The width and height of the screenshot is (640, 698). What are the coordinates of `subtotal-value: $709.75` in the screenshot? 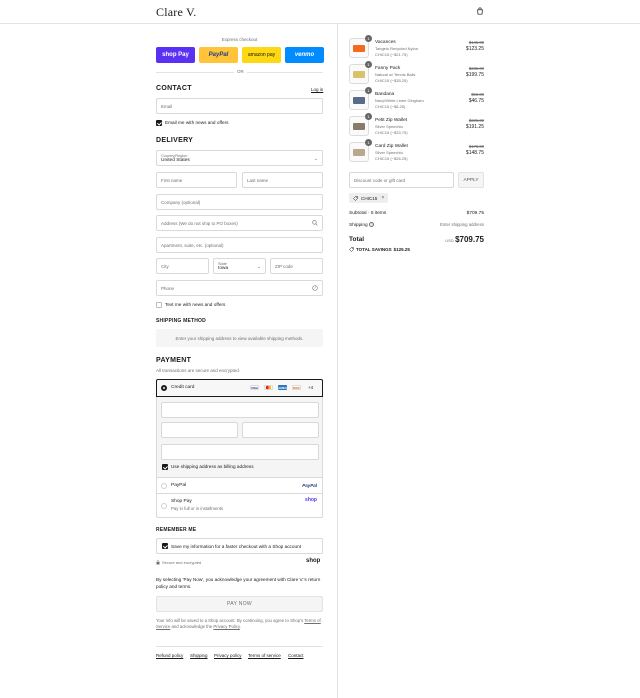 It's located at (475, 213).